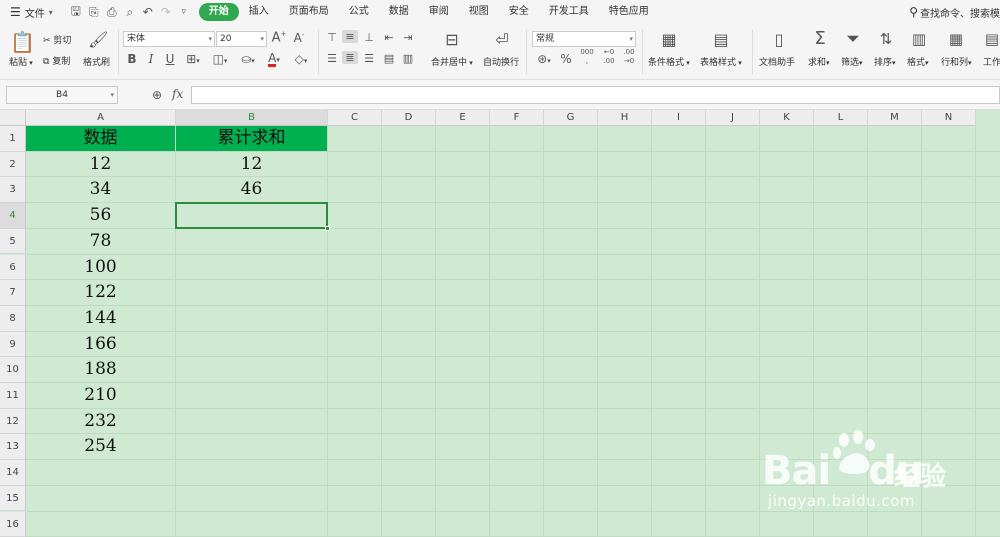 The width and height of the screenshot is (1000, 537). Describe the element at coordinates (679, 118) in the screenshot. I see `column-header-i: I` at that location.